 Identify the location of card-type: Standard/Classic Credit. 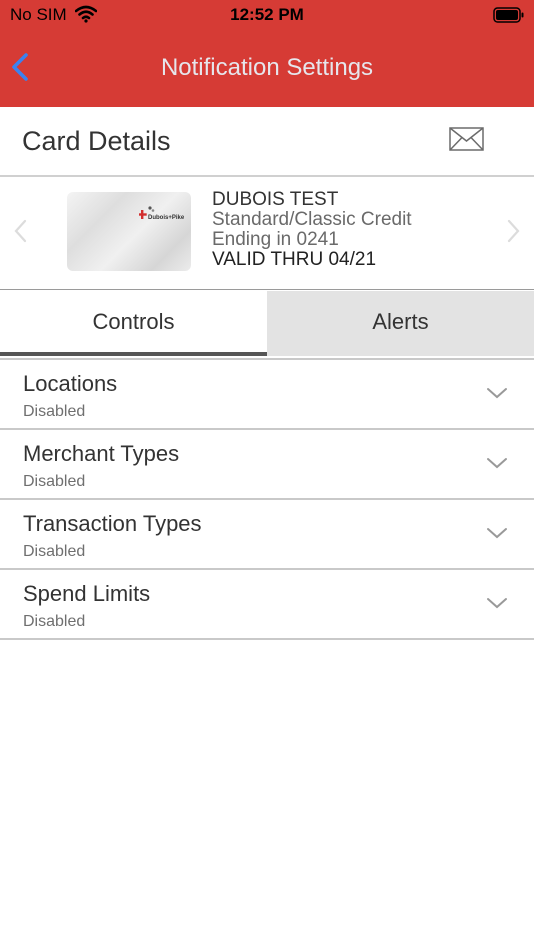
(312, 219).